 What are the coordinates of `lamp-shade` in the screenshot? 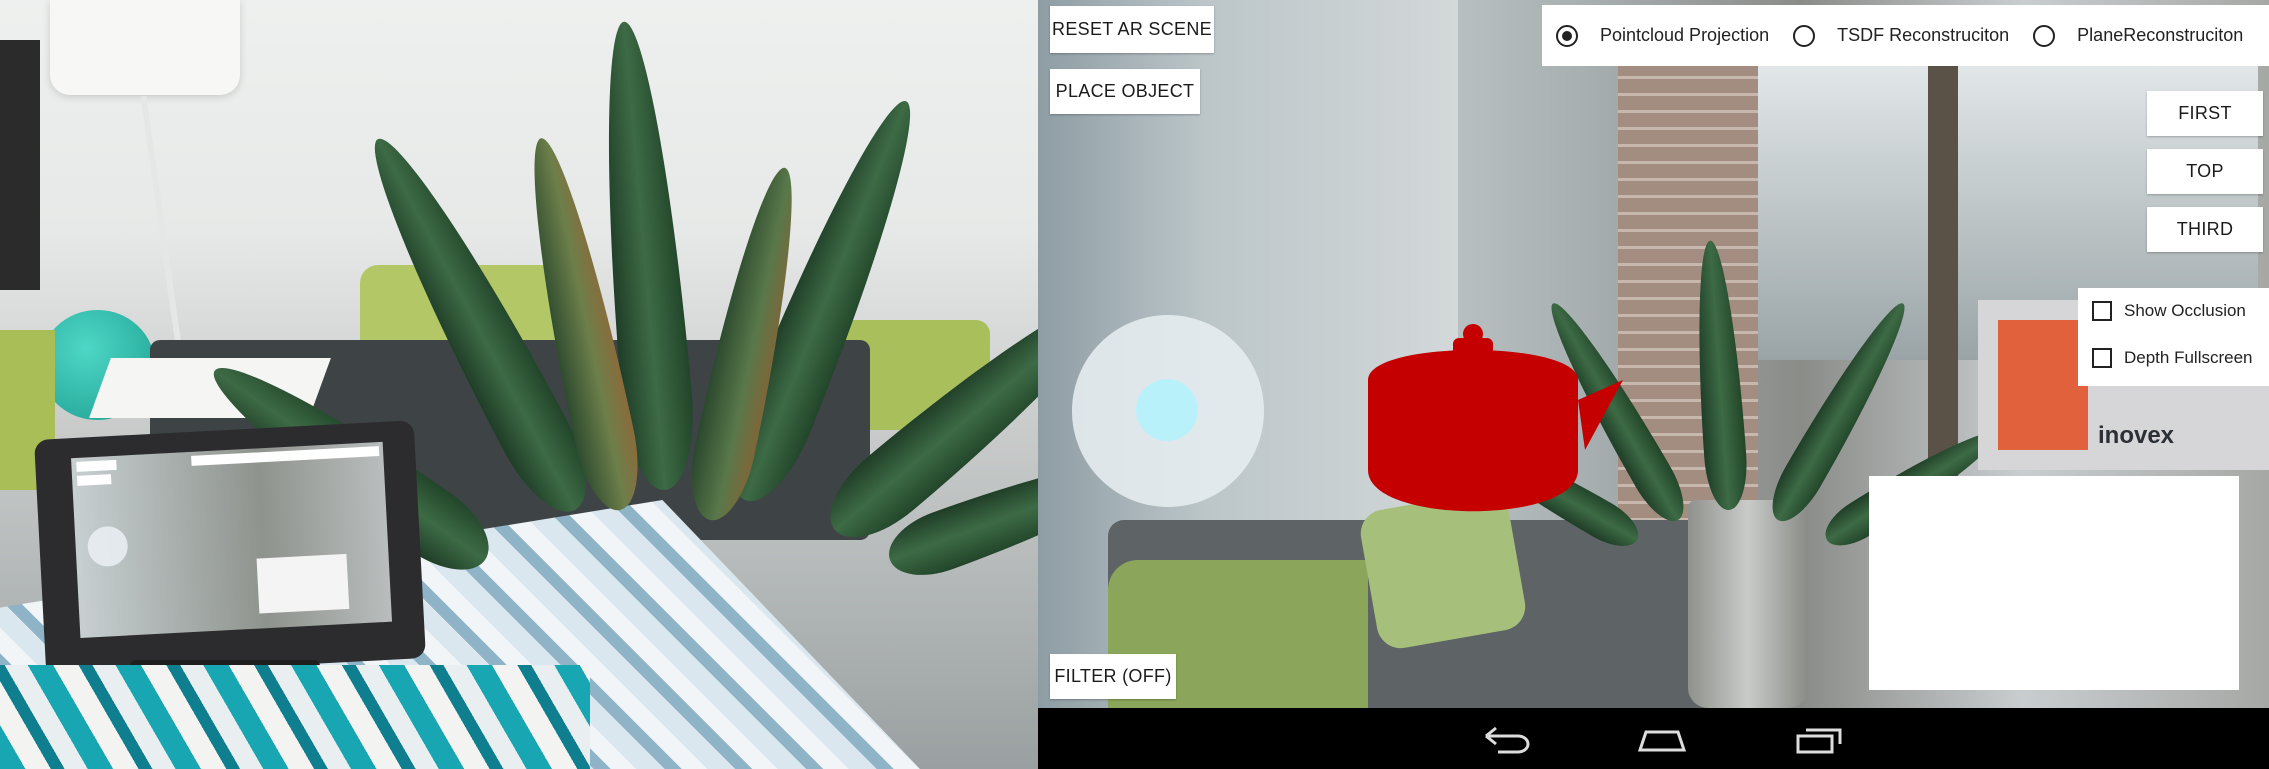 It's located at (145, 47).